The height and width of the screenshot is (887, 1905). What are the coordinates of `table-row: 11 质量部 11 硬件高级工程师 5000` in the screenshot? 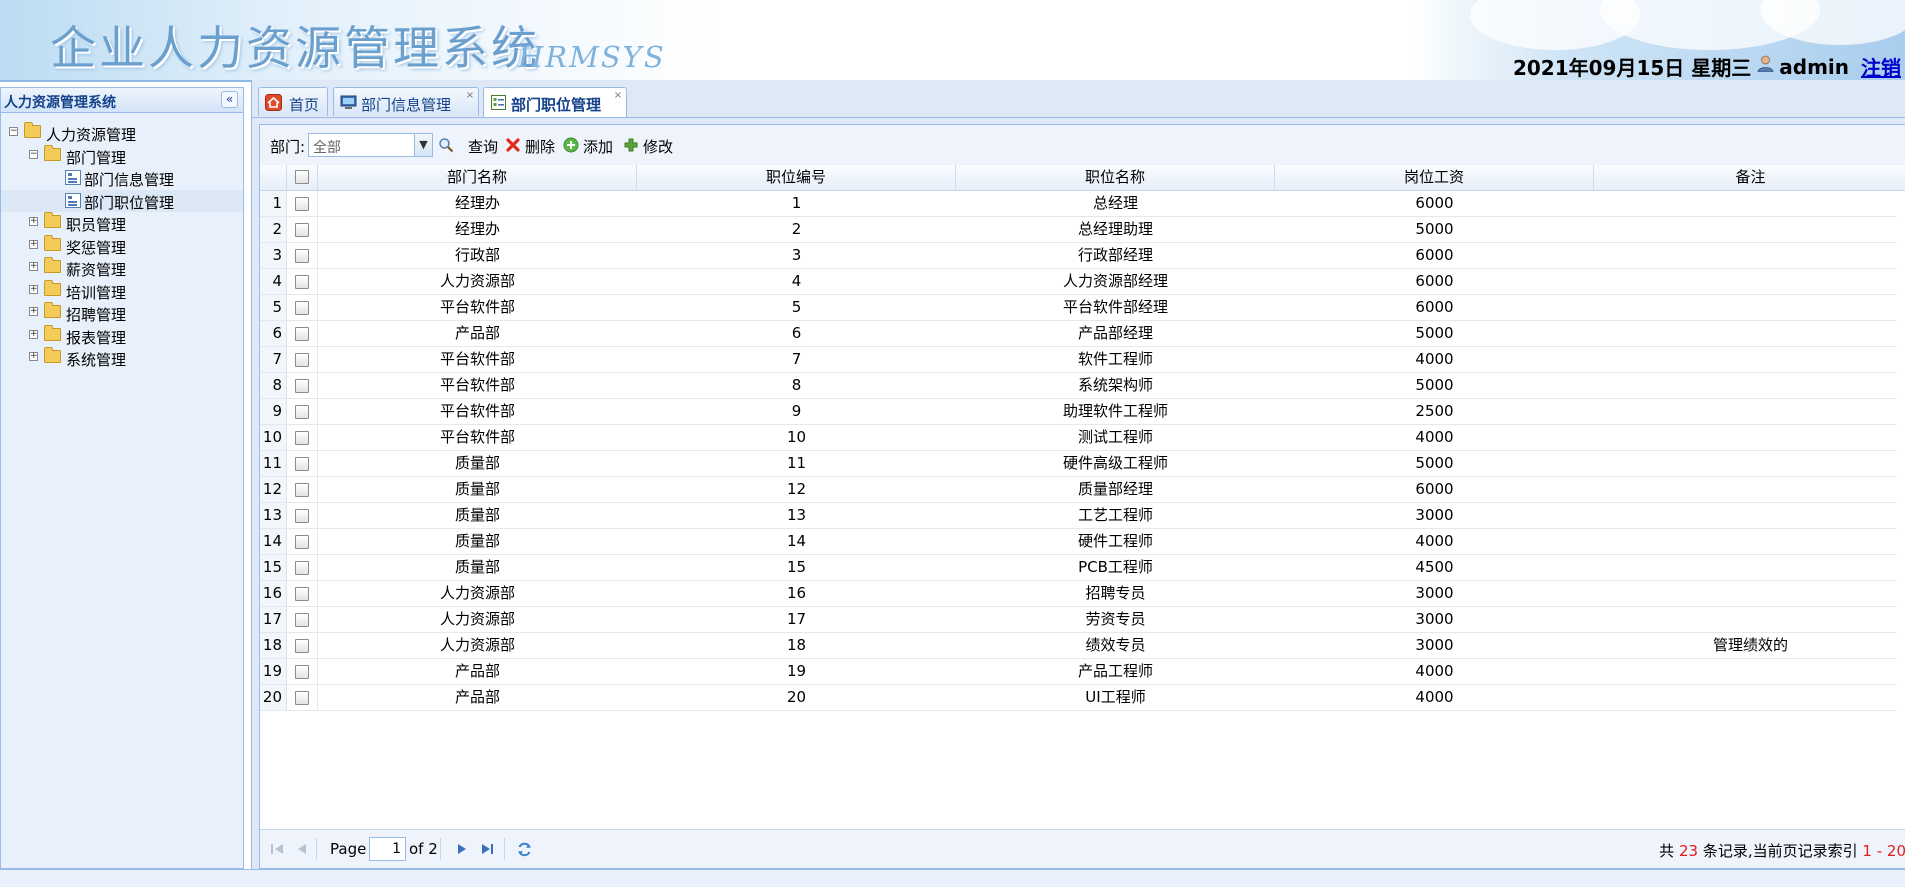 It's located at (1078, 464).